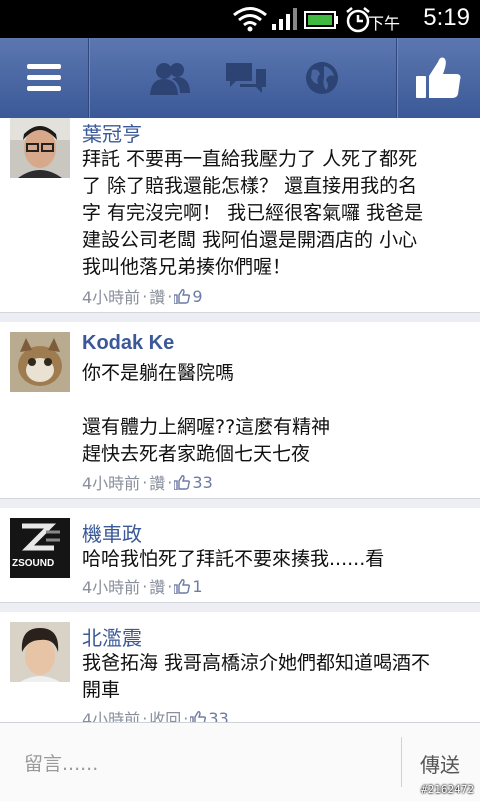 Image resolution: width=480 pixels, height=801 pixels. Describe the element at coordinates (284, 19) in the screenshot. I see `signal-icon` at that location.